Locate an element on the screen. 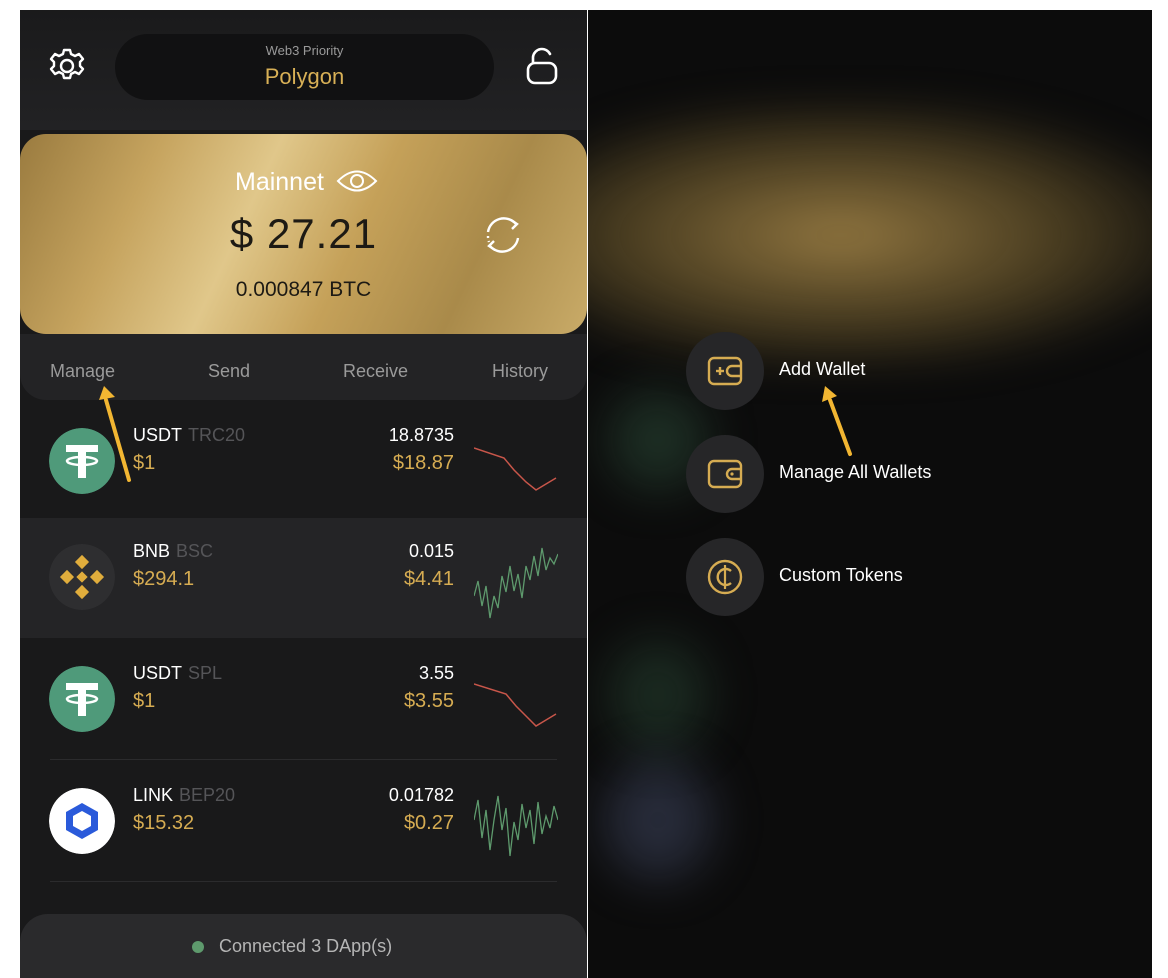  token-symbol: LINK BEP20 is located at coordinates (184, 795).